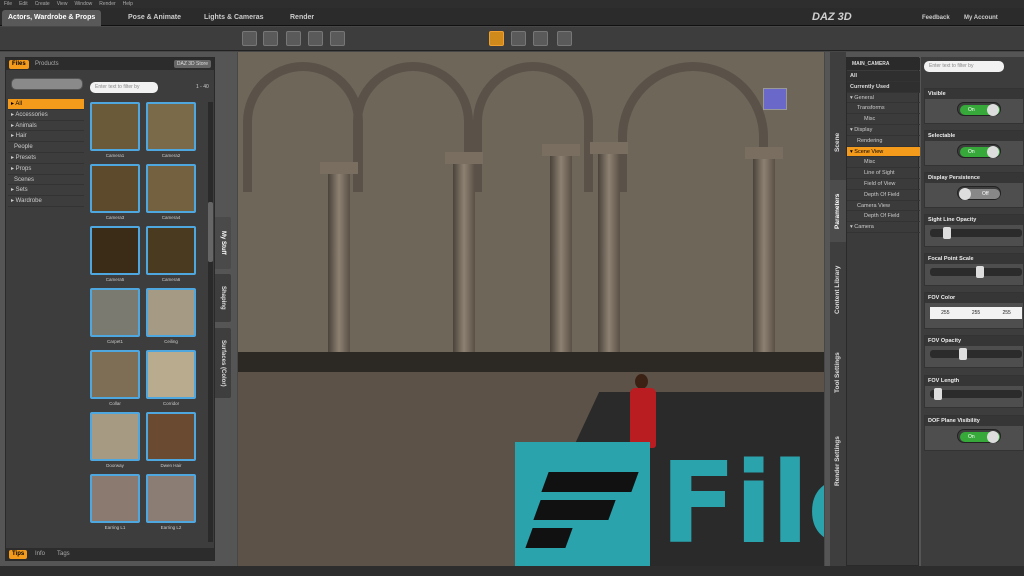 The image size is (1024, 576). I want to click on camera-view-icon, so click(496, 38).